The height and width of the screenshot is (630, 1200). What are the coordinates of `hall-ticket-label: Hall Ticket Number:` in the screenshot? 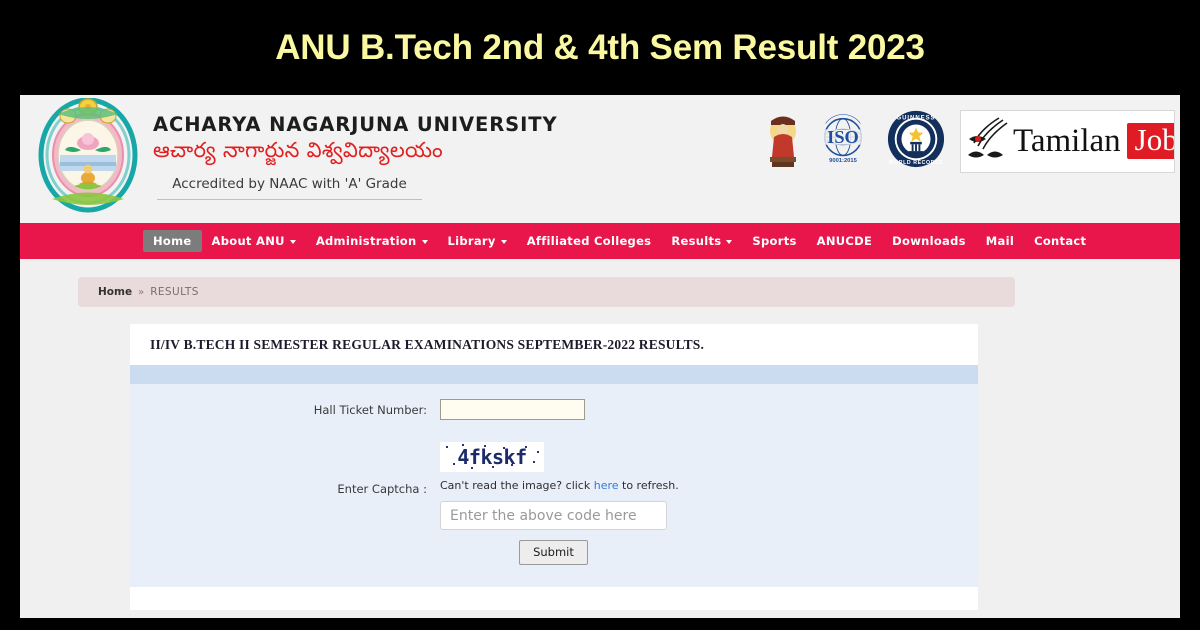 It's located at (370, 410).